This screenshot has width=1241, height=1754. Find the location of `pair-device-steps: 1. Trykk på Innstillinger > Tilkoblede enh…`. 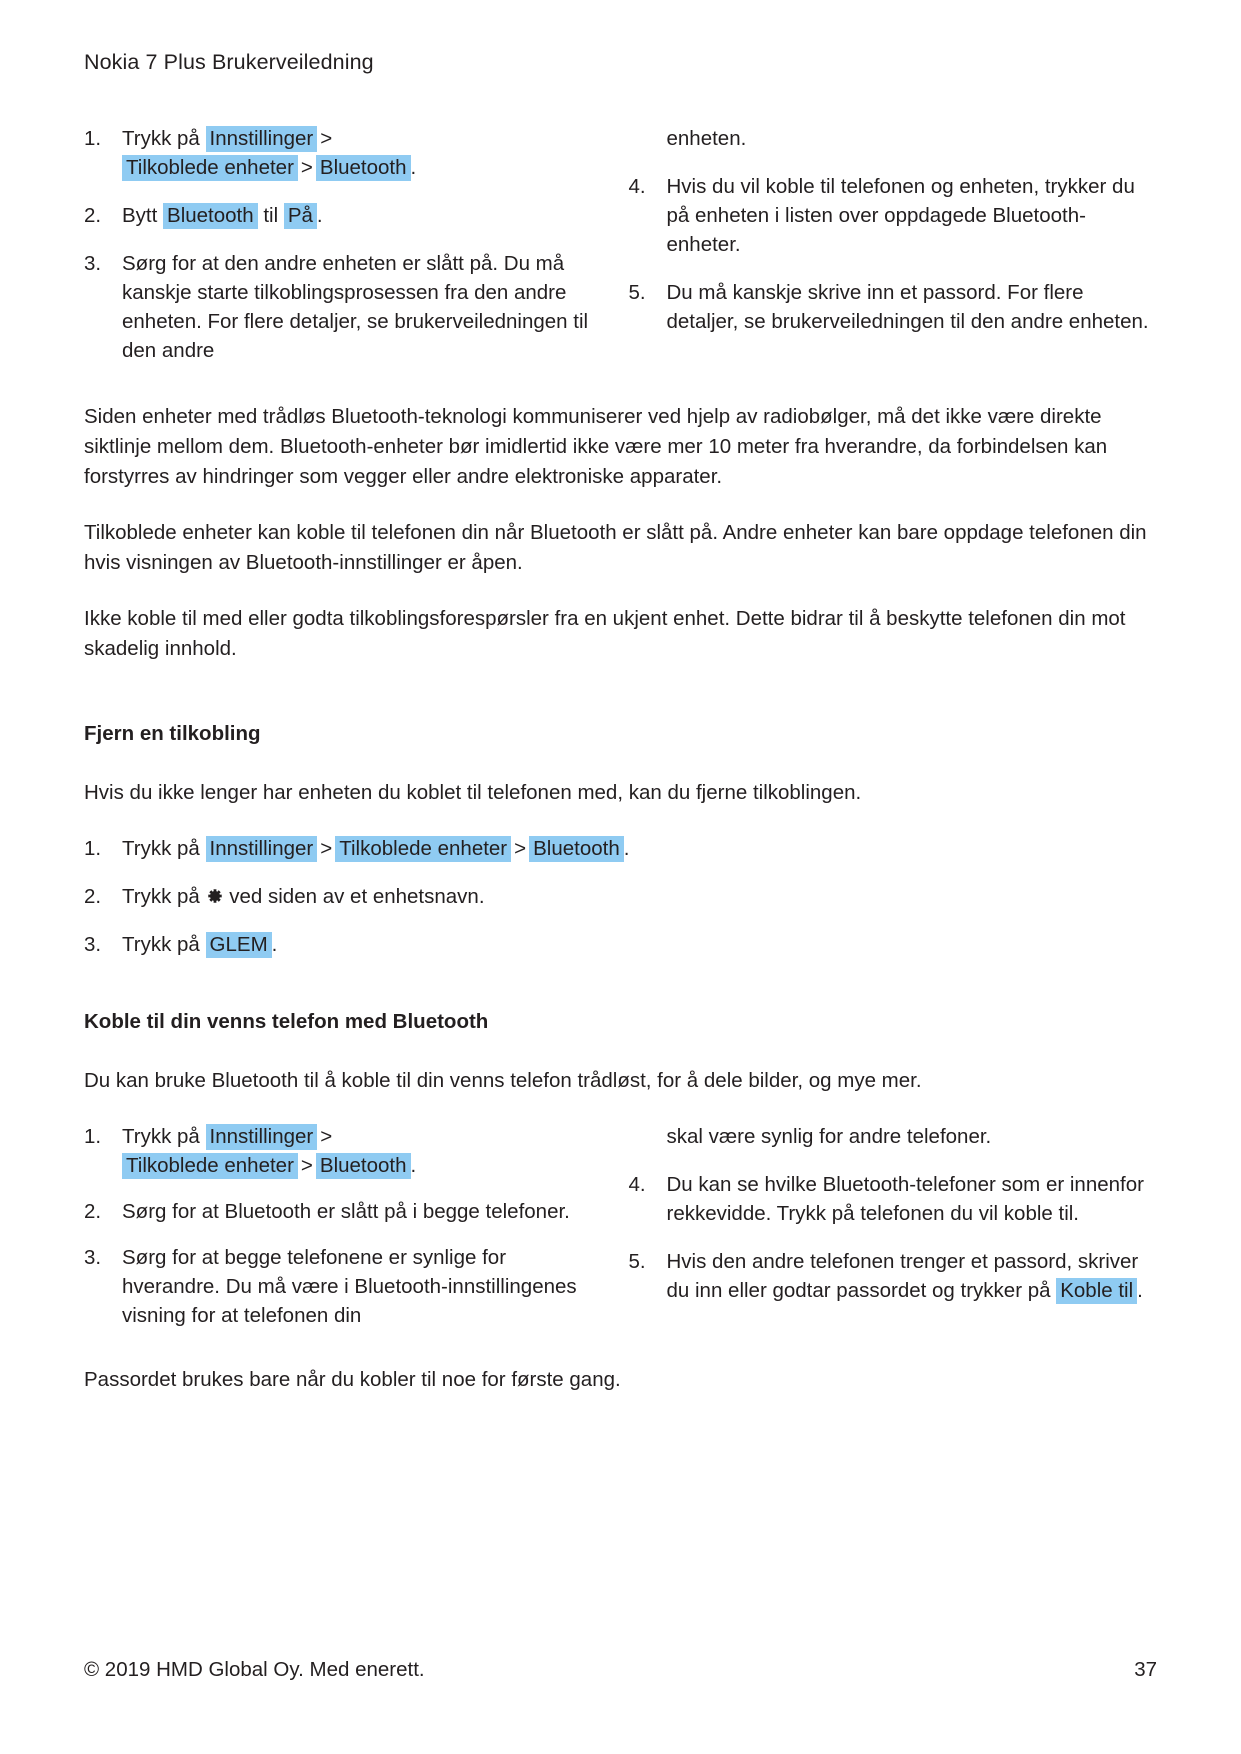

pair-device-steps: 1. Trykk på Innstillinger > Tilkoblede enh… is located at coordinates (620, 254).